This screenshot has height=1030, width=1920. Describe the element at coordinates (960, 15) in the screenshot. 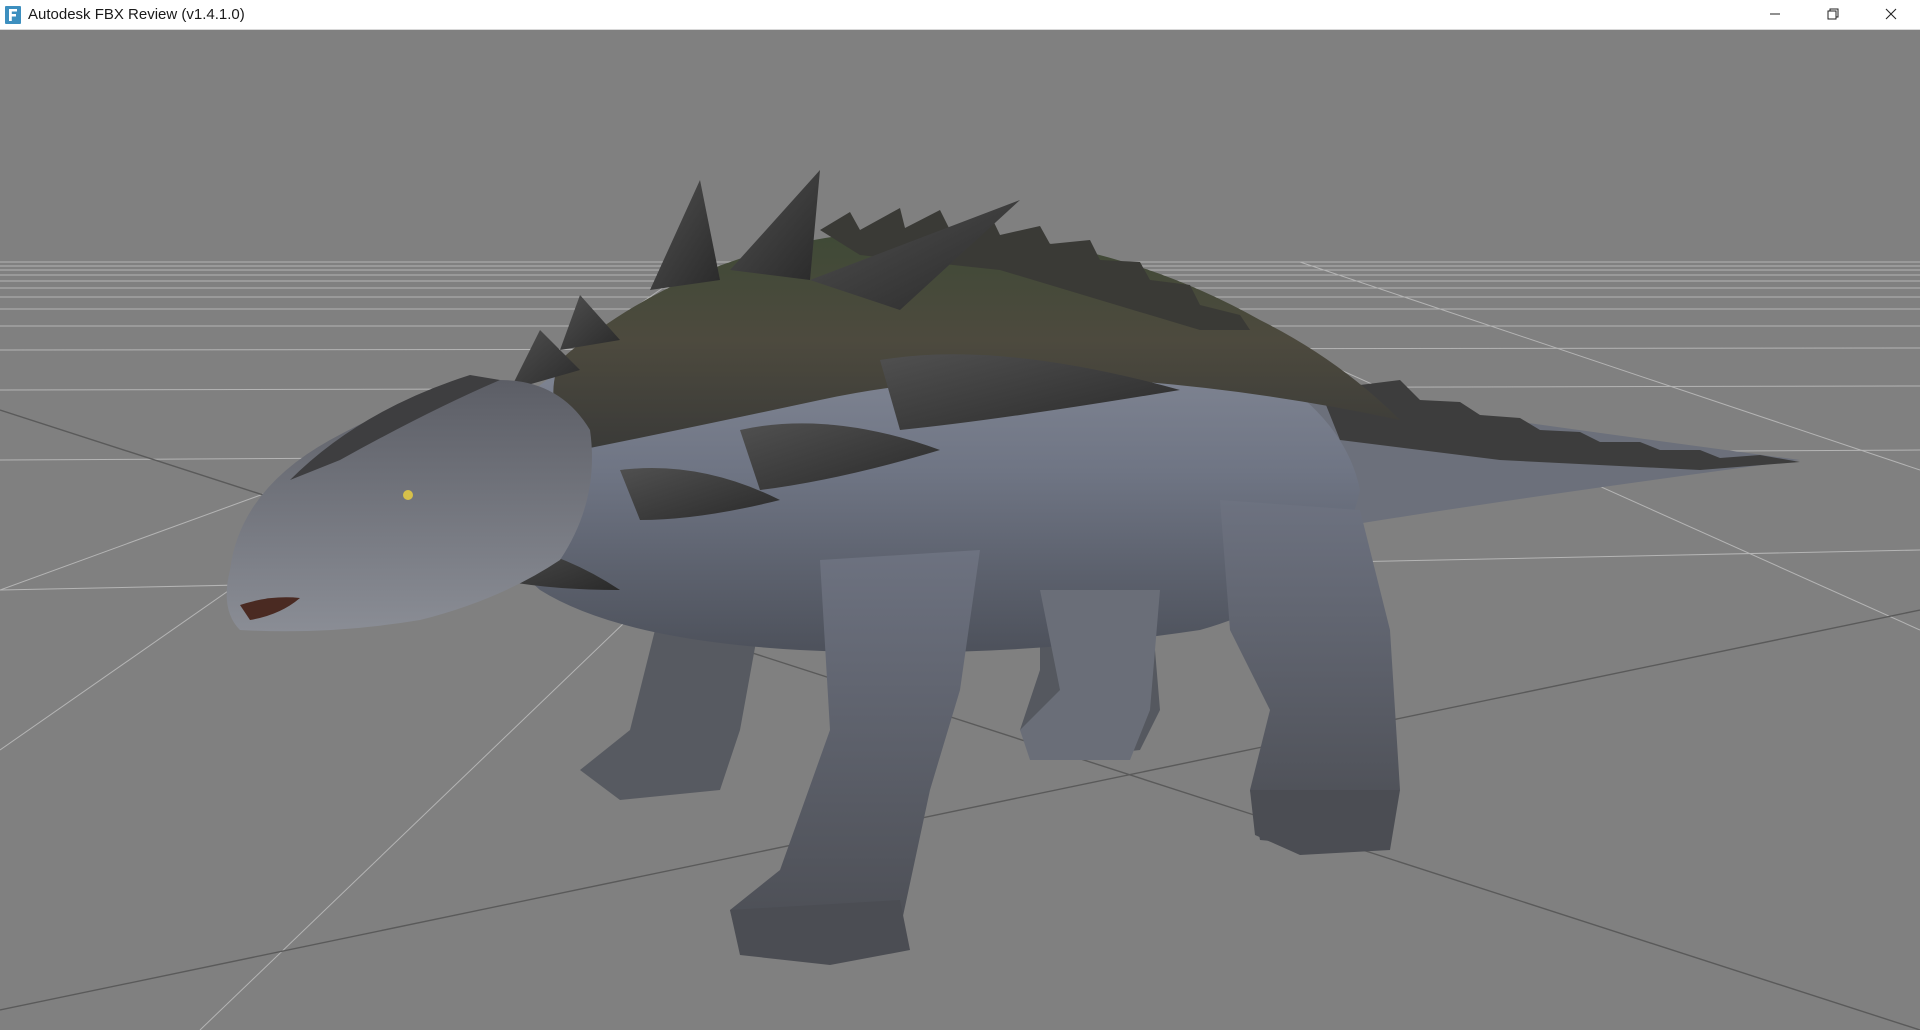

I see `title-bar: Autodesk FBX Review (v1.4.1.0)` at that location.